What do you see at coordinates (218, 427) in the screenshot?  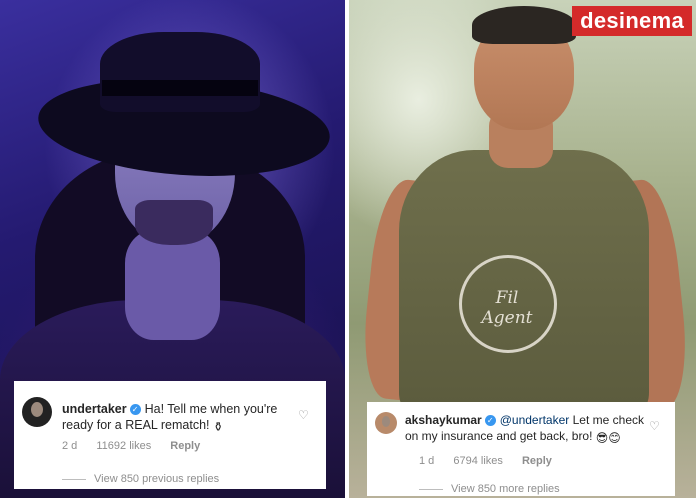 I see `coffin-icon: ⚱` at bounding box center [218, 427].